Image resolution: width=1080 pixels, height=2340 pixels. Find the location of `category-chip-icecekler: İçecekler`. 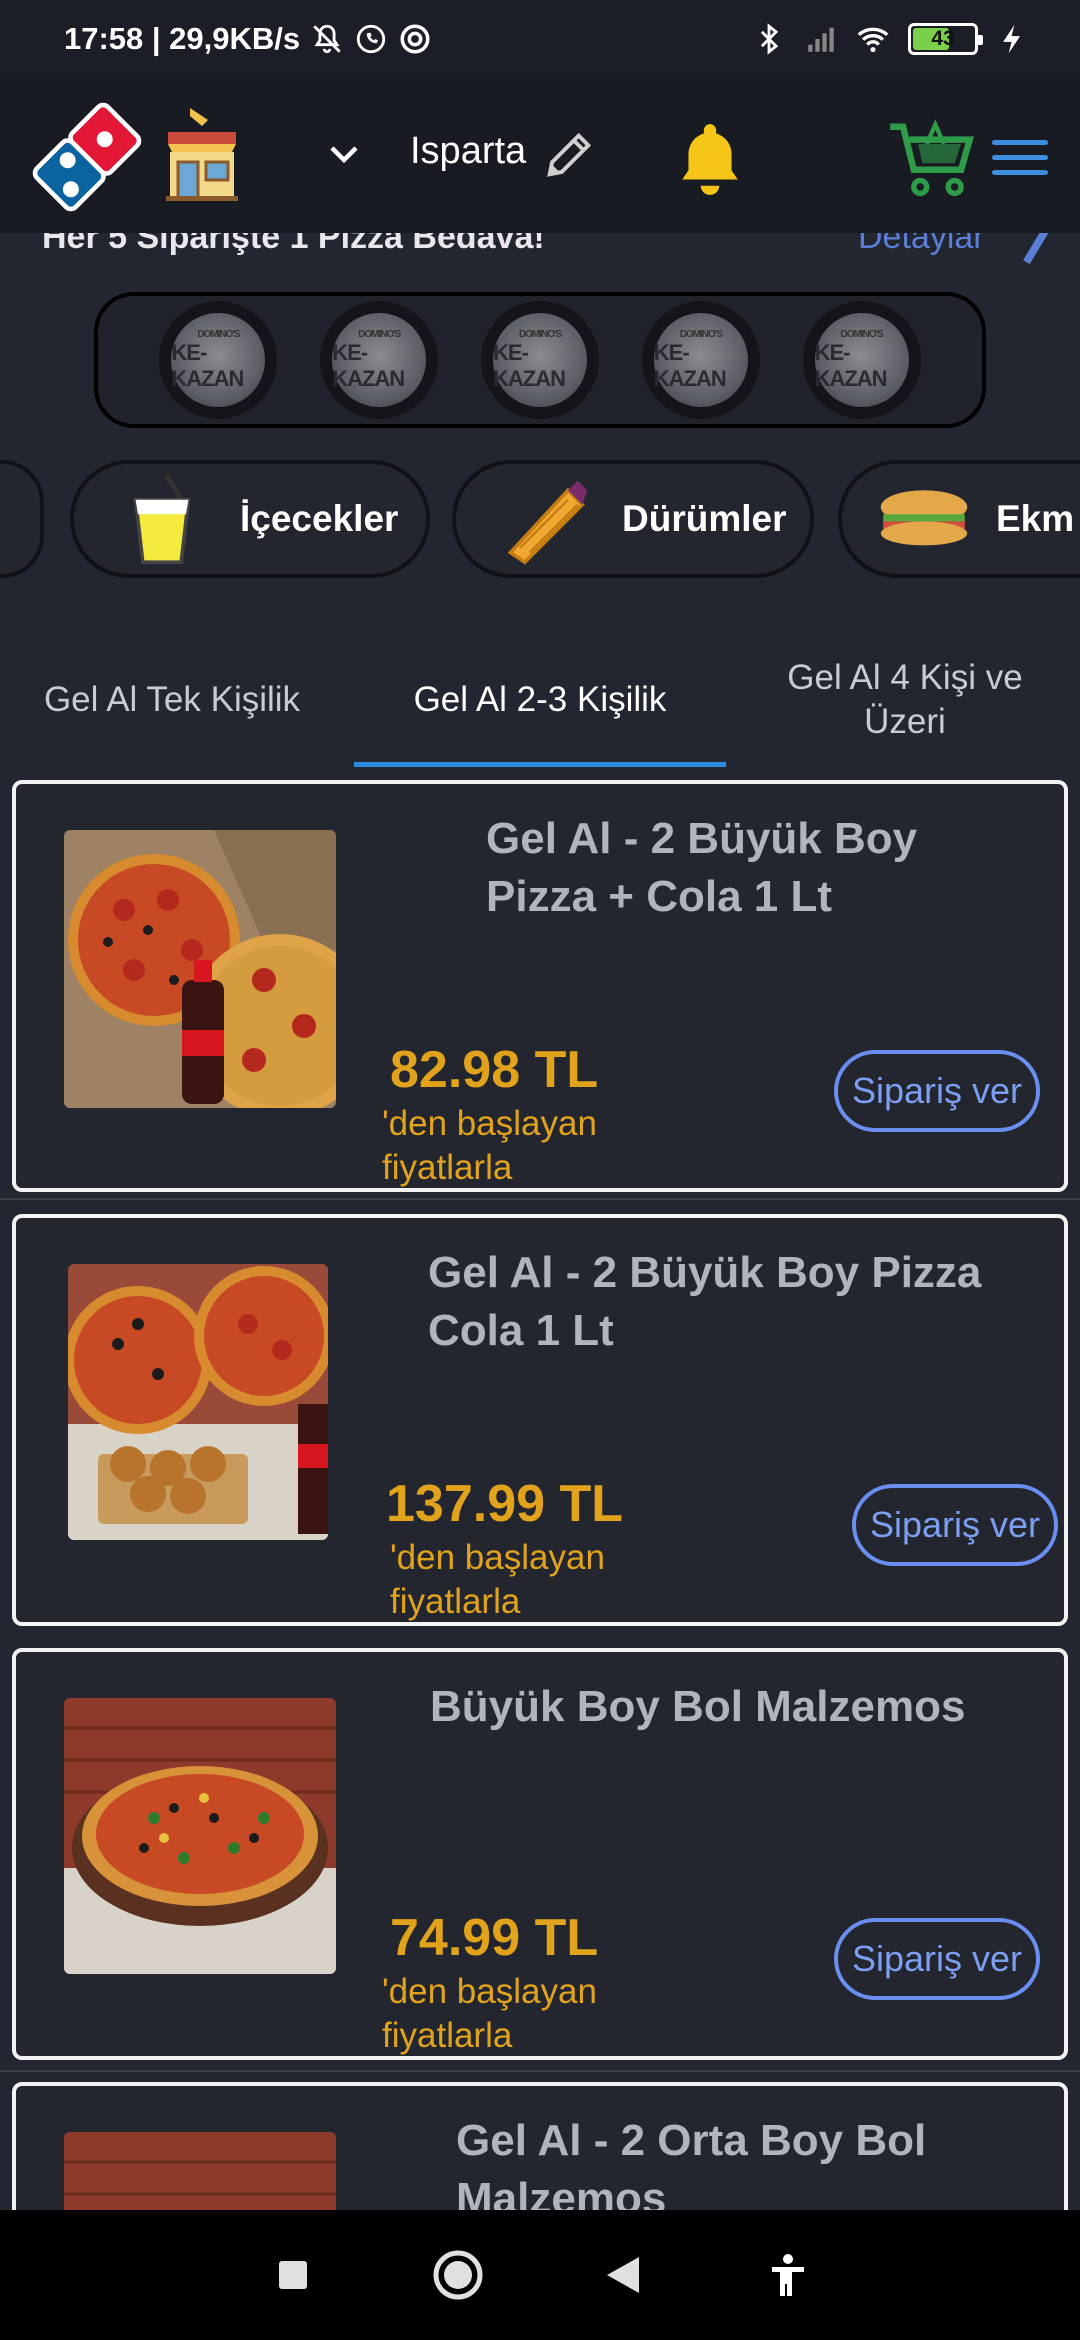

category-chip-icecekler: İçecekler is located at coordinates (250, 519).